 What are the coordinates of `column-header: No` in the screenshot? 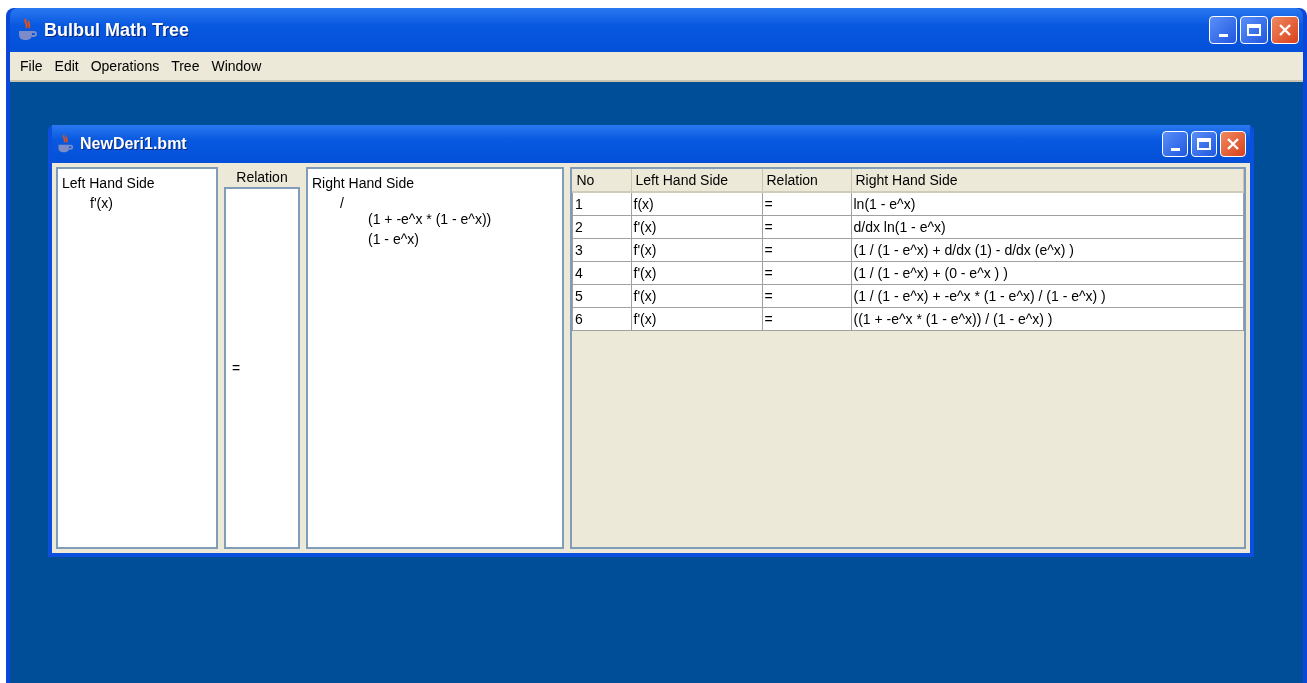 It's located at (601, 180).